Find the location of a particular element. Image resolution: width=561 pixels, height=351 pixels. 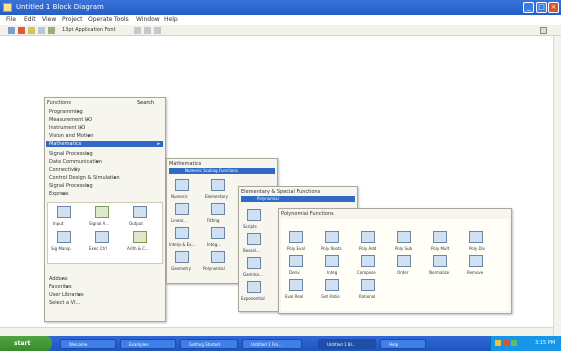

remove-icon is located at coordinates (476, 261).